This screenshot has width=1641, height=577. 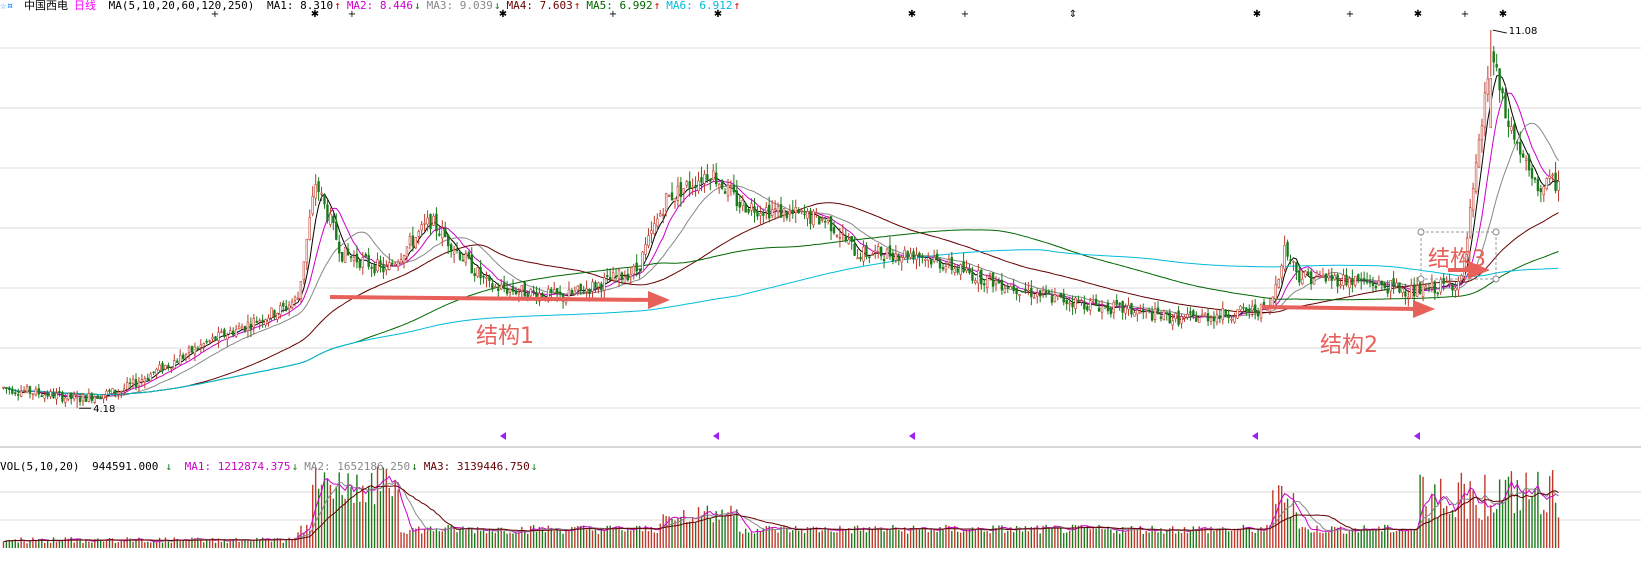 What do you see at coordinates (7, 6) in the screenshot?
I see `stock-logo-icon: ☆¤` at bounding box center [7, 6].